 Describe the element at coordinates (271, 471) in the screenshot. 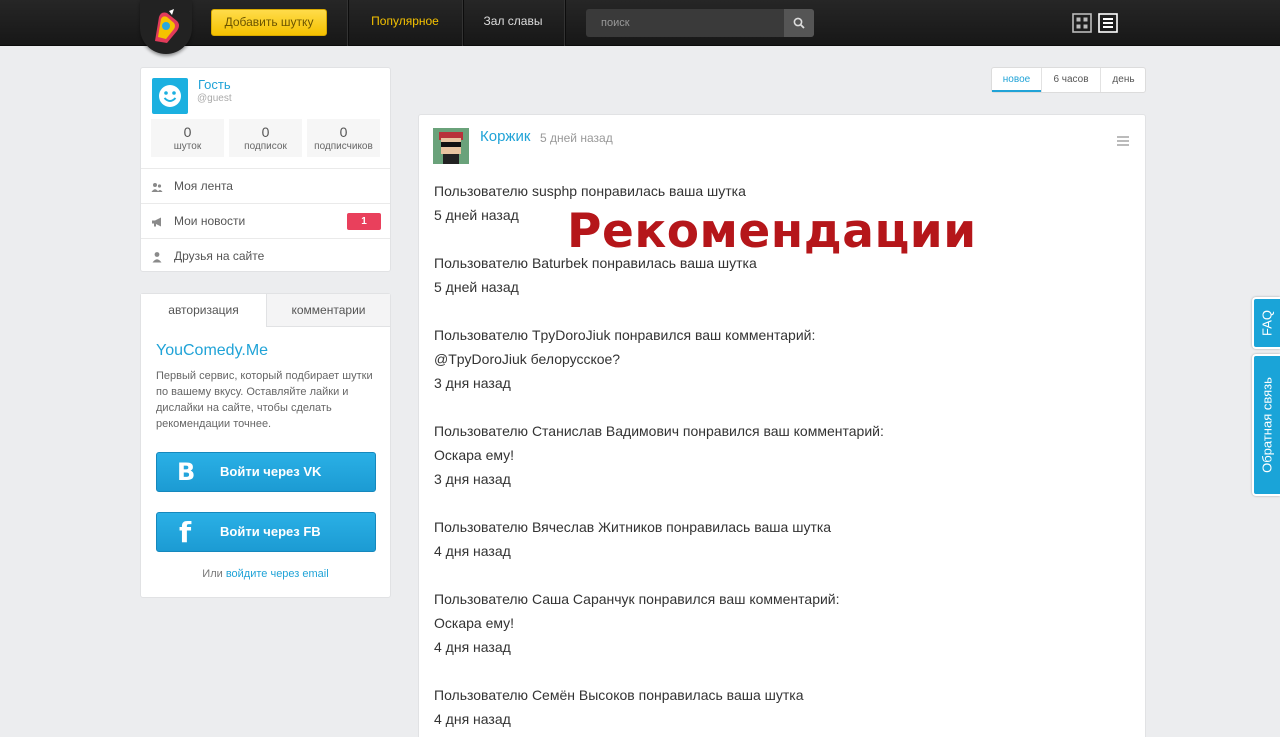

I see `button-label: Войти через VK` at that location.